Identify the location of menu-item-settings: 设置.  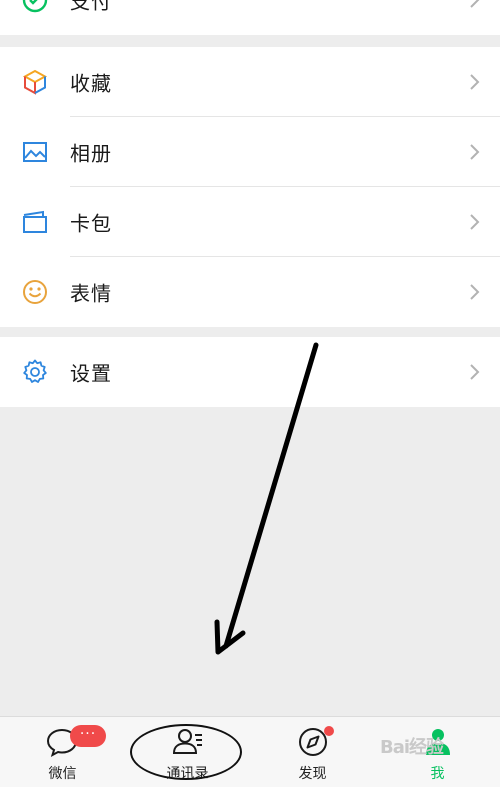
(250, 372).